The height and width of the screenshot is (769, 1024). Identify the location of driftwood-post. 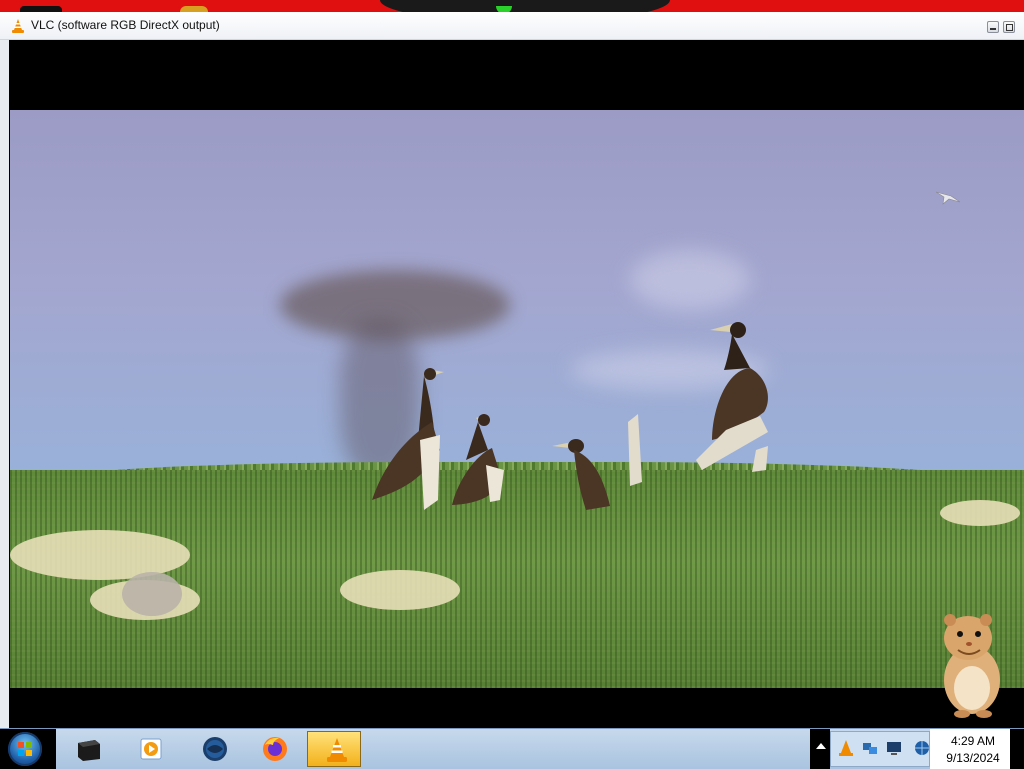
(635, 450).